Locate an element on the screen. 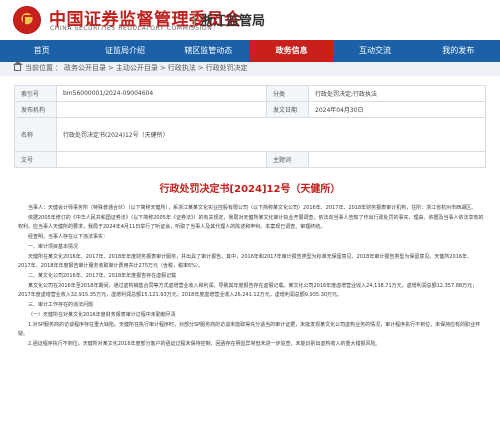 This screenshot has width=500, height=424. nav-item-my-posts: 我的发布 is located at coordinates (458, 51).